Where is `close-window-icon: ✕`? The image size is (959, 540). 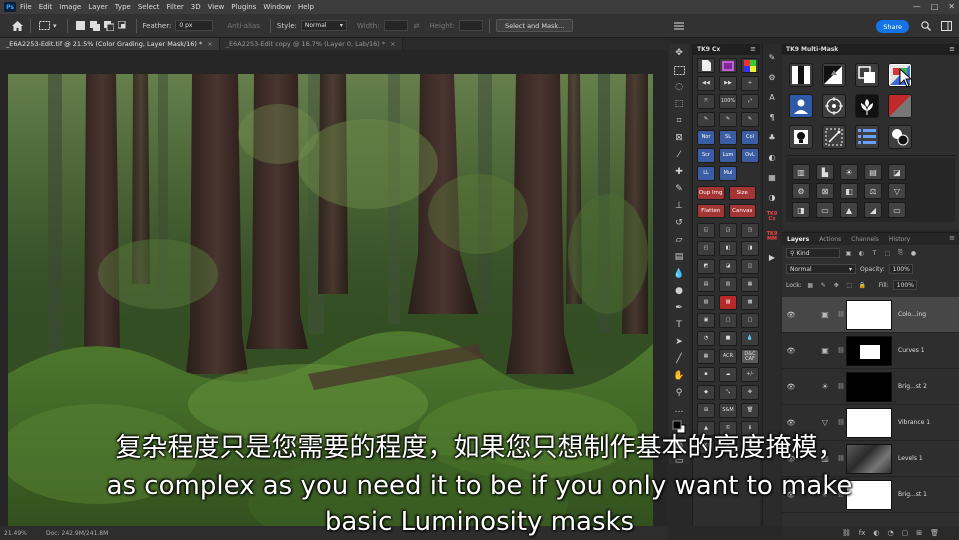 close-window-icon: ✕ is located at coordinates (951, 6).